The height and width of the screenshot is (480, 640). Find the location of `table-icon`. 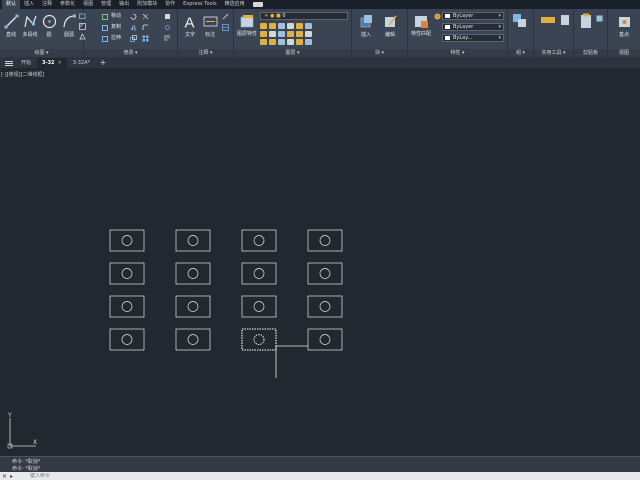

table-icon is located at coordinates (225, 27).